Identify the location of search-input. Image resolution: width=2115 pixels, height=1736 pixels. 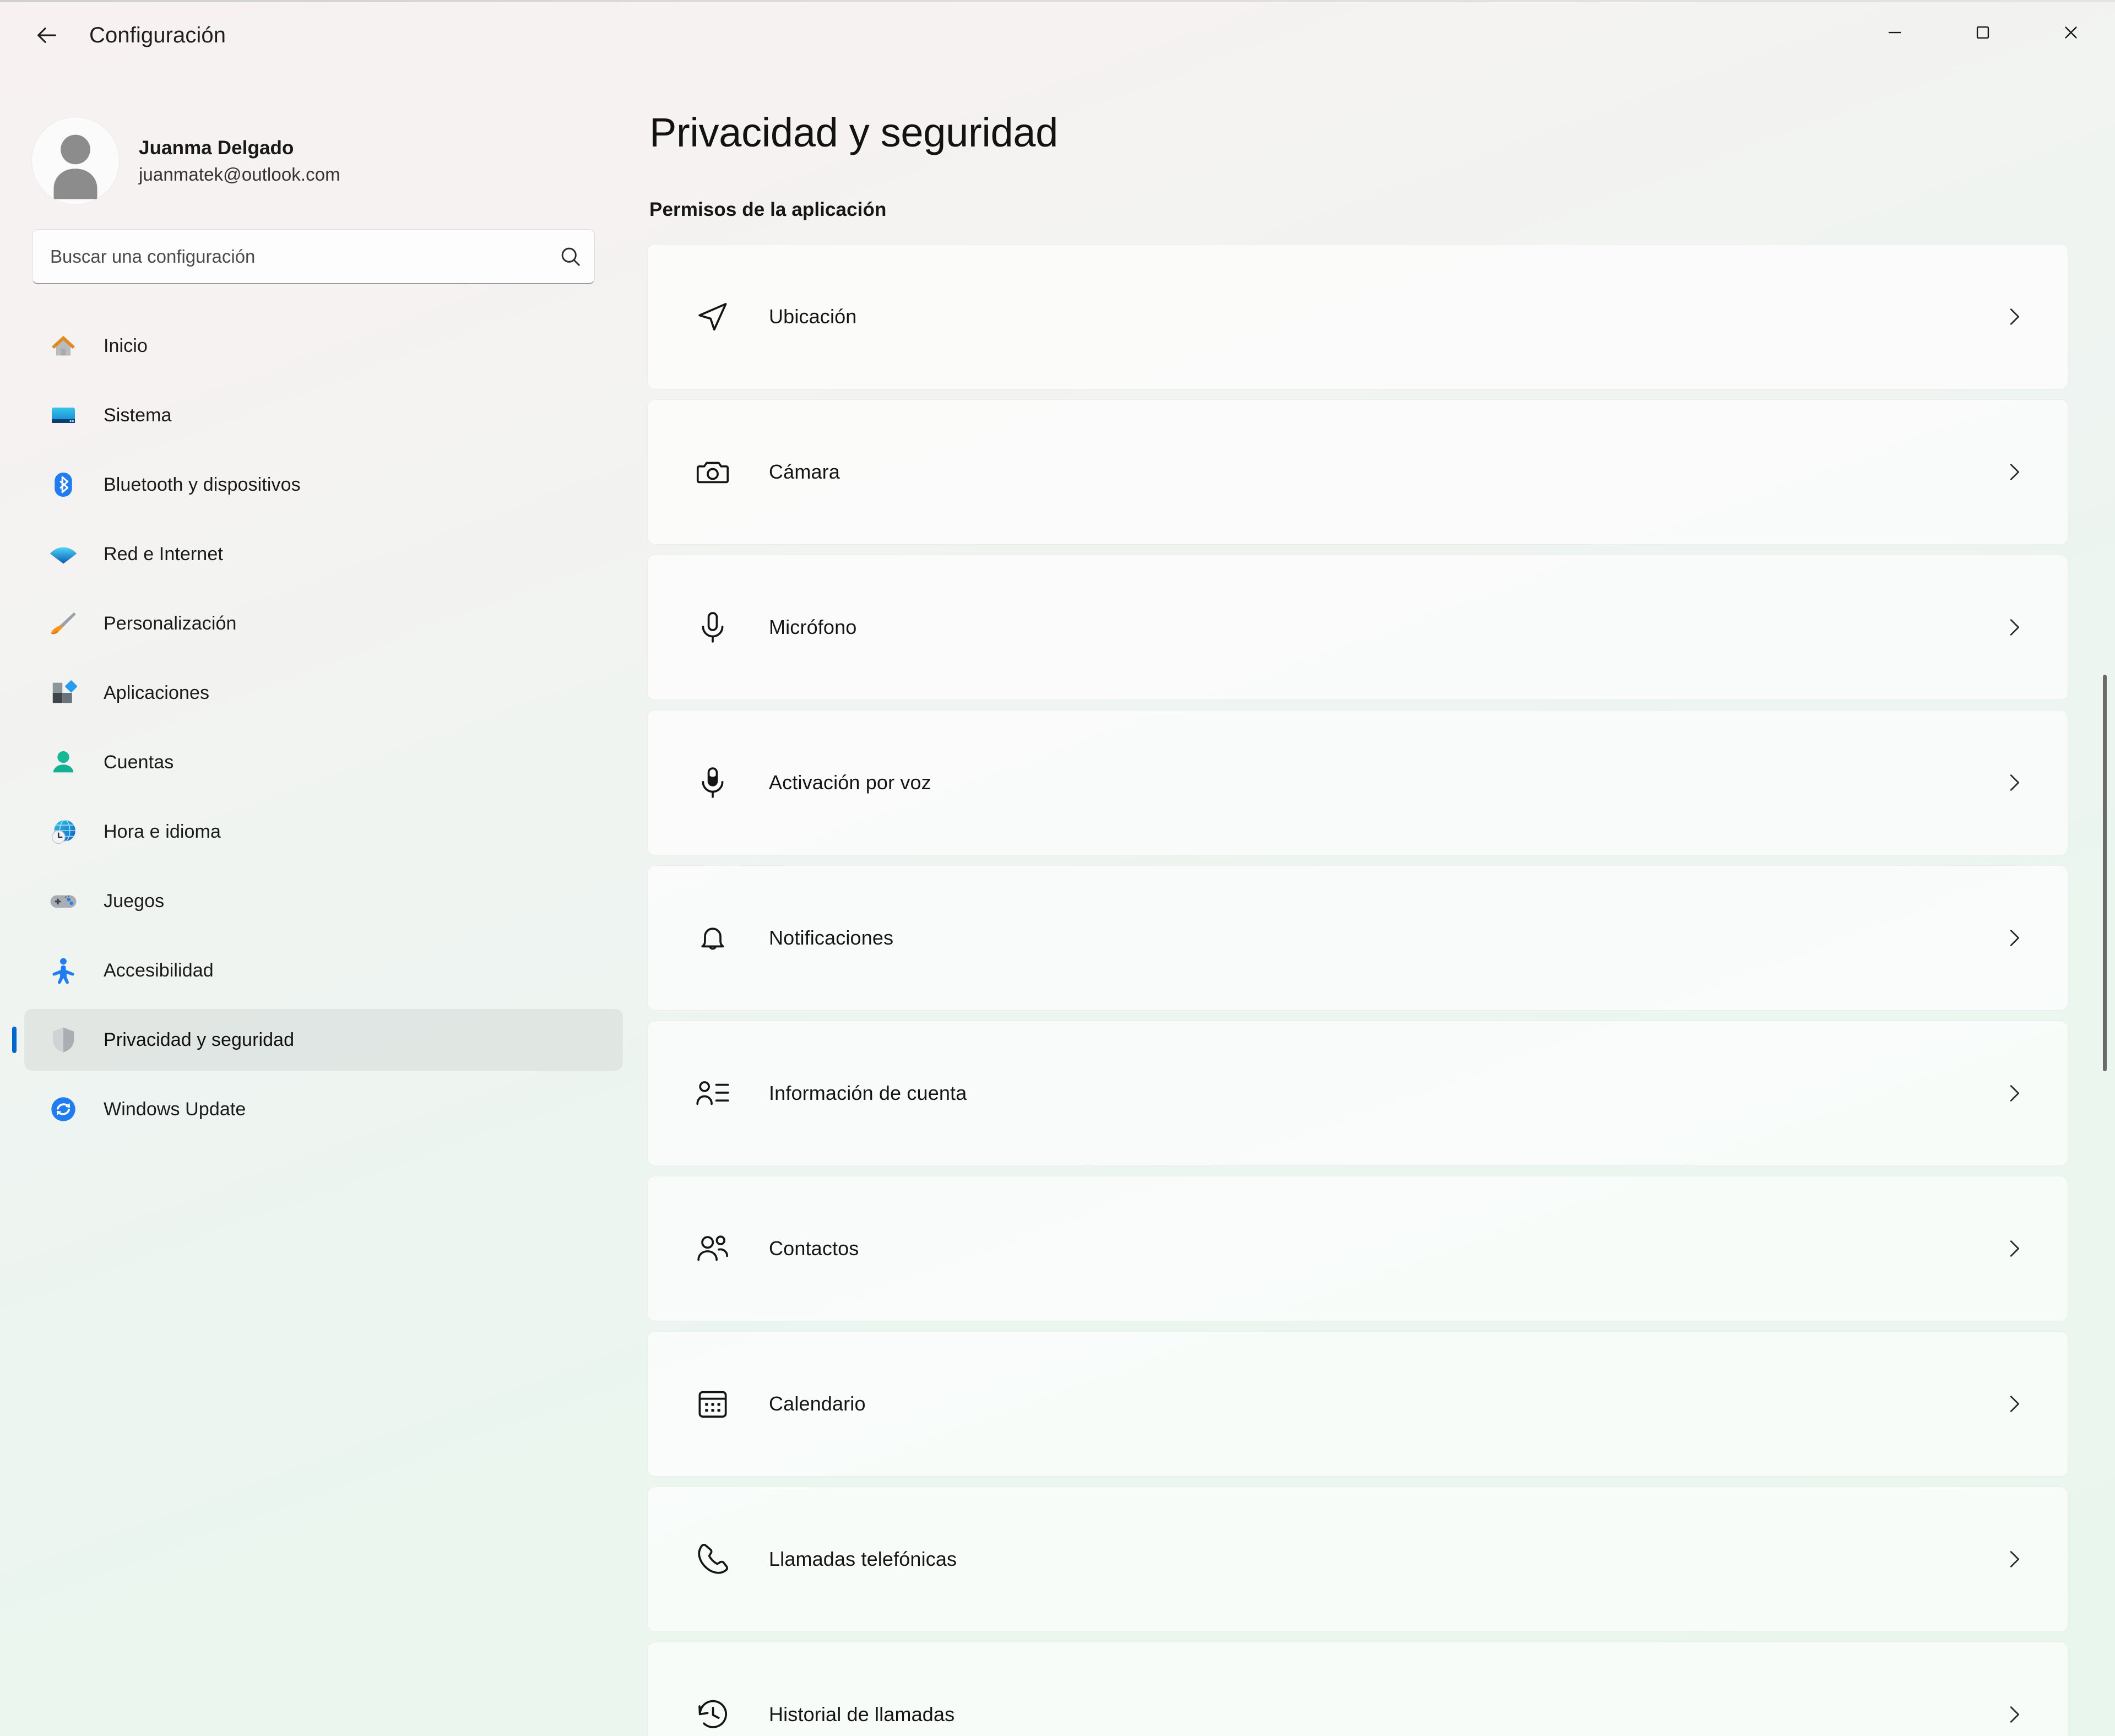
(289, 256).